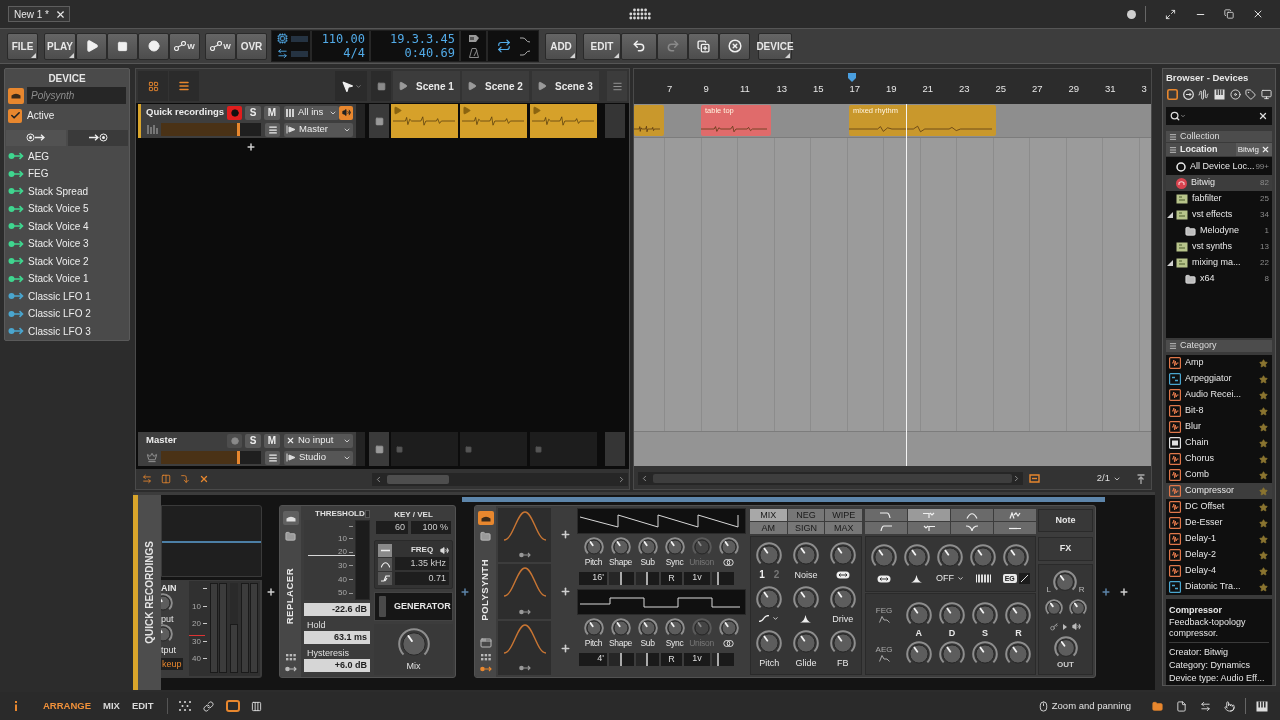 This screenshot has width=1280, height=720. Describe the element at coordinates (1229, 706) in the screenshot. I see `panel-toggle-button` at that location.